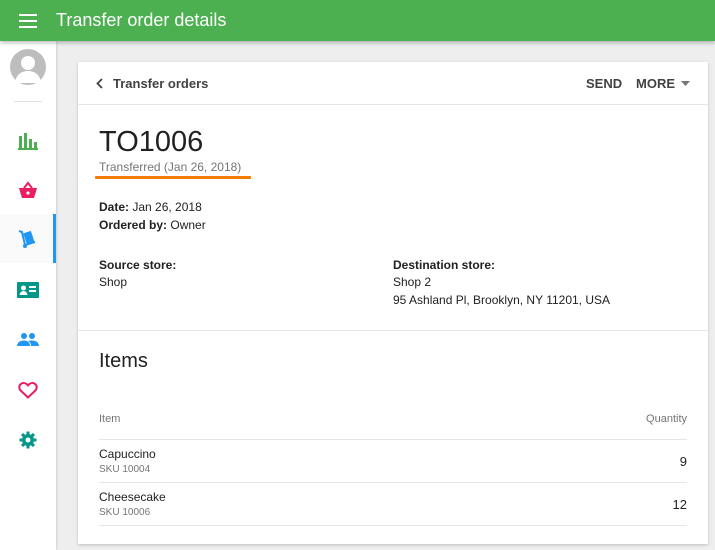  What do you see at coordinates (604, 83) in the screenshot?
I see `send-button: SEND` at bounding box center [604, 83].